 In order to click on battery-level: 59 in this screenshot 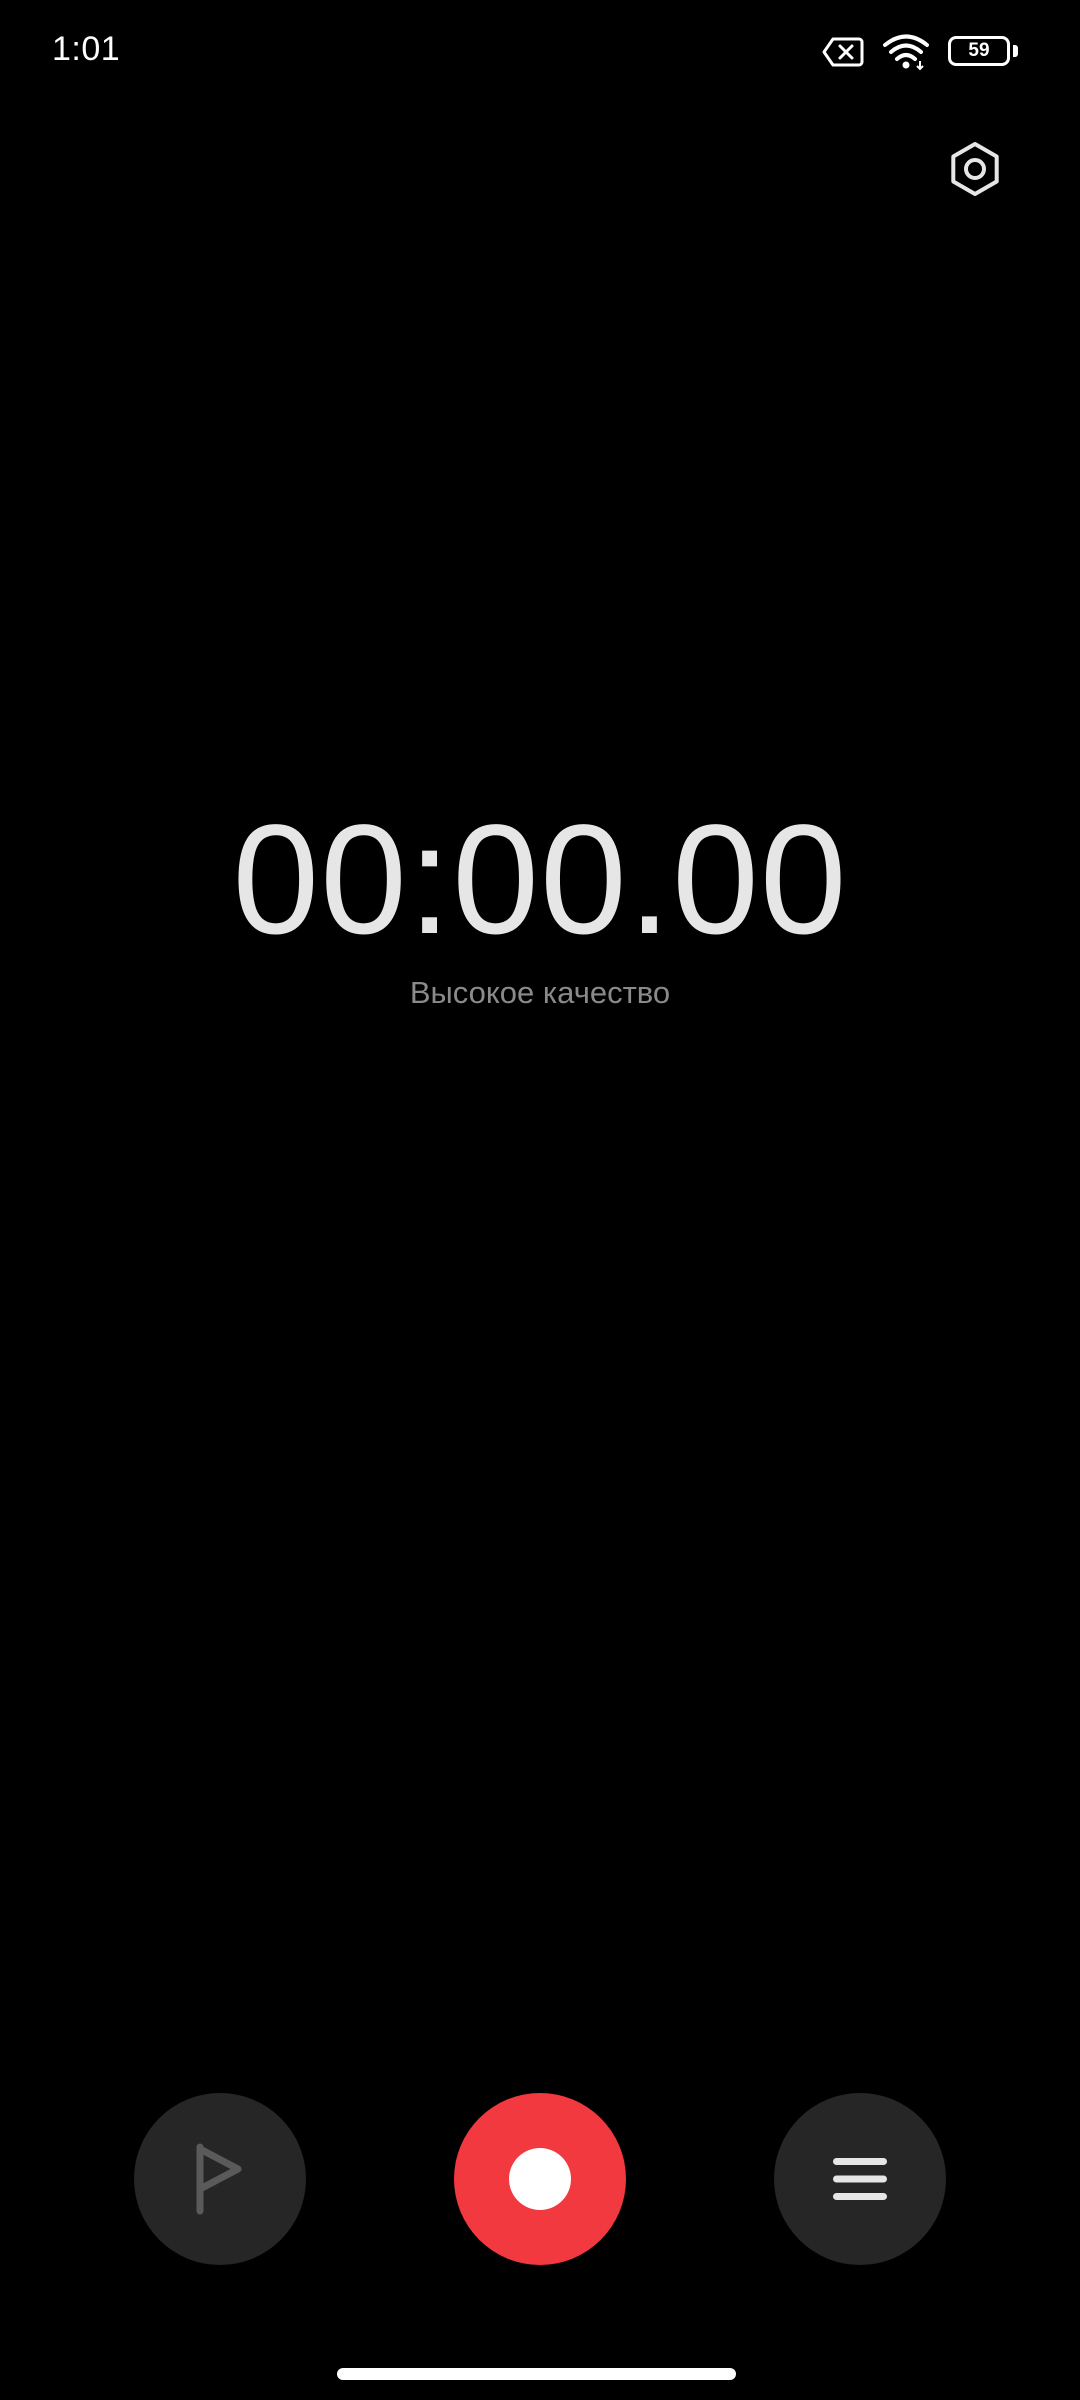, I will do `click(979, 50)`.